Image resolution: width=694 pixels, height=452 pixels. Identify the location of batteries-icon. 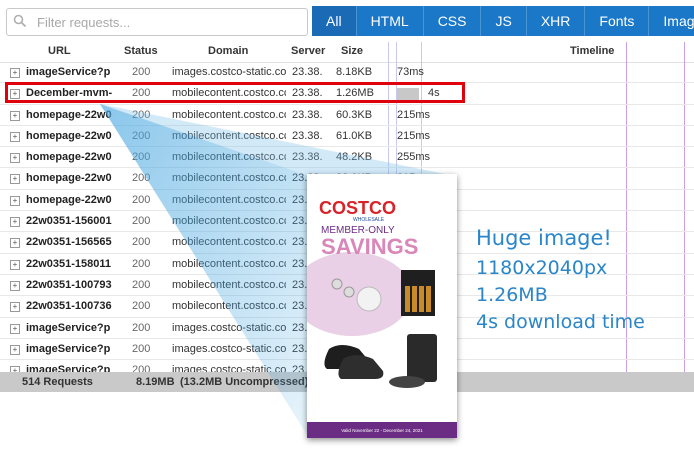
(418, 293).